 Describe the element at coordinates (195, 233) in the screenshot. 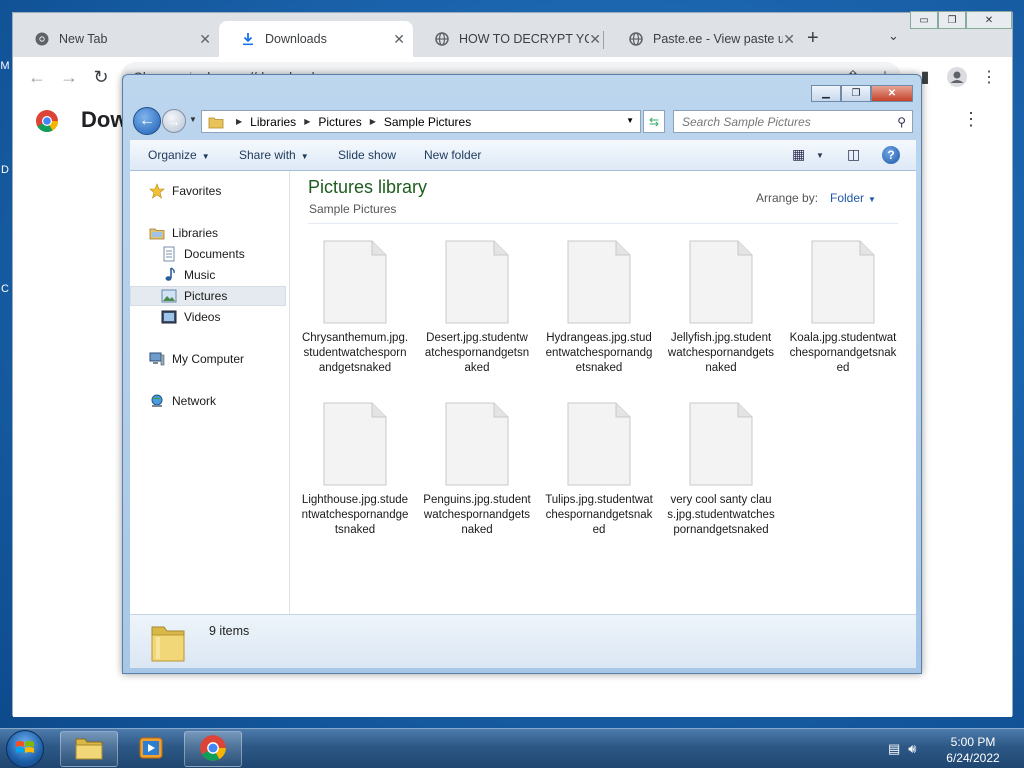

I see `nav-label: Libraries` at that location.